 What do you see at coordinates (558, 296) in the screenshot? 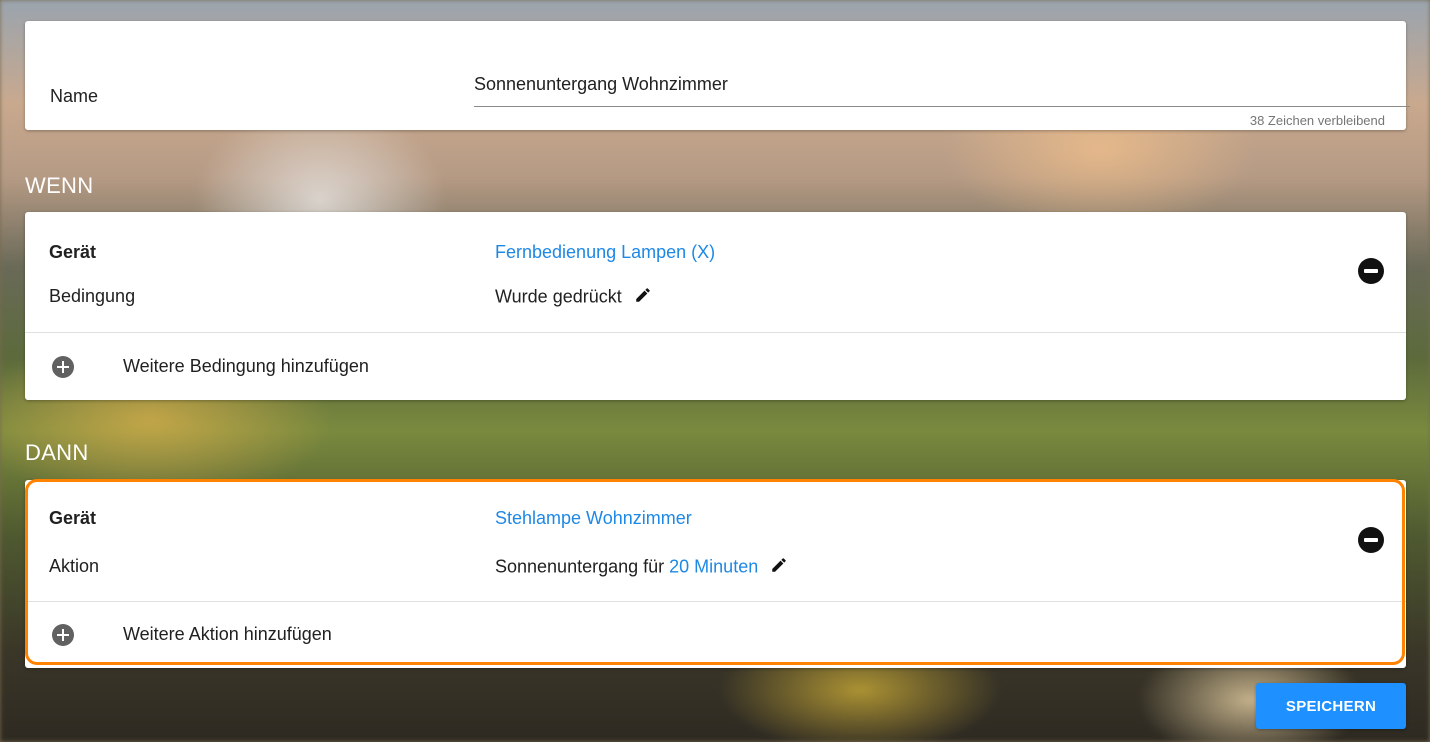
I see `wenn-condition-text: Wurde gedrückt` at bounding box center [558, 296].